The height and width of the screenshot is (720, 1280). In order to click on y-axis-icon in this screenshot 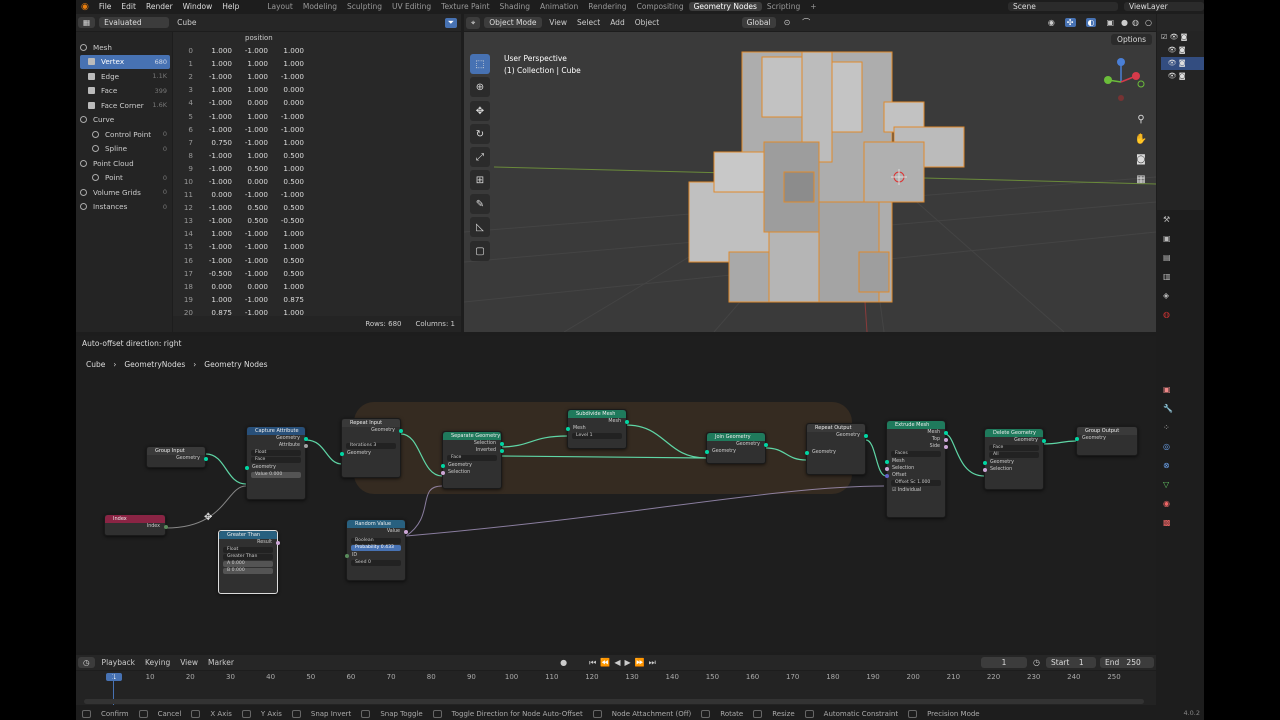, I will do `click(1108, 80)`.